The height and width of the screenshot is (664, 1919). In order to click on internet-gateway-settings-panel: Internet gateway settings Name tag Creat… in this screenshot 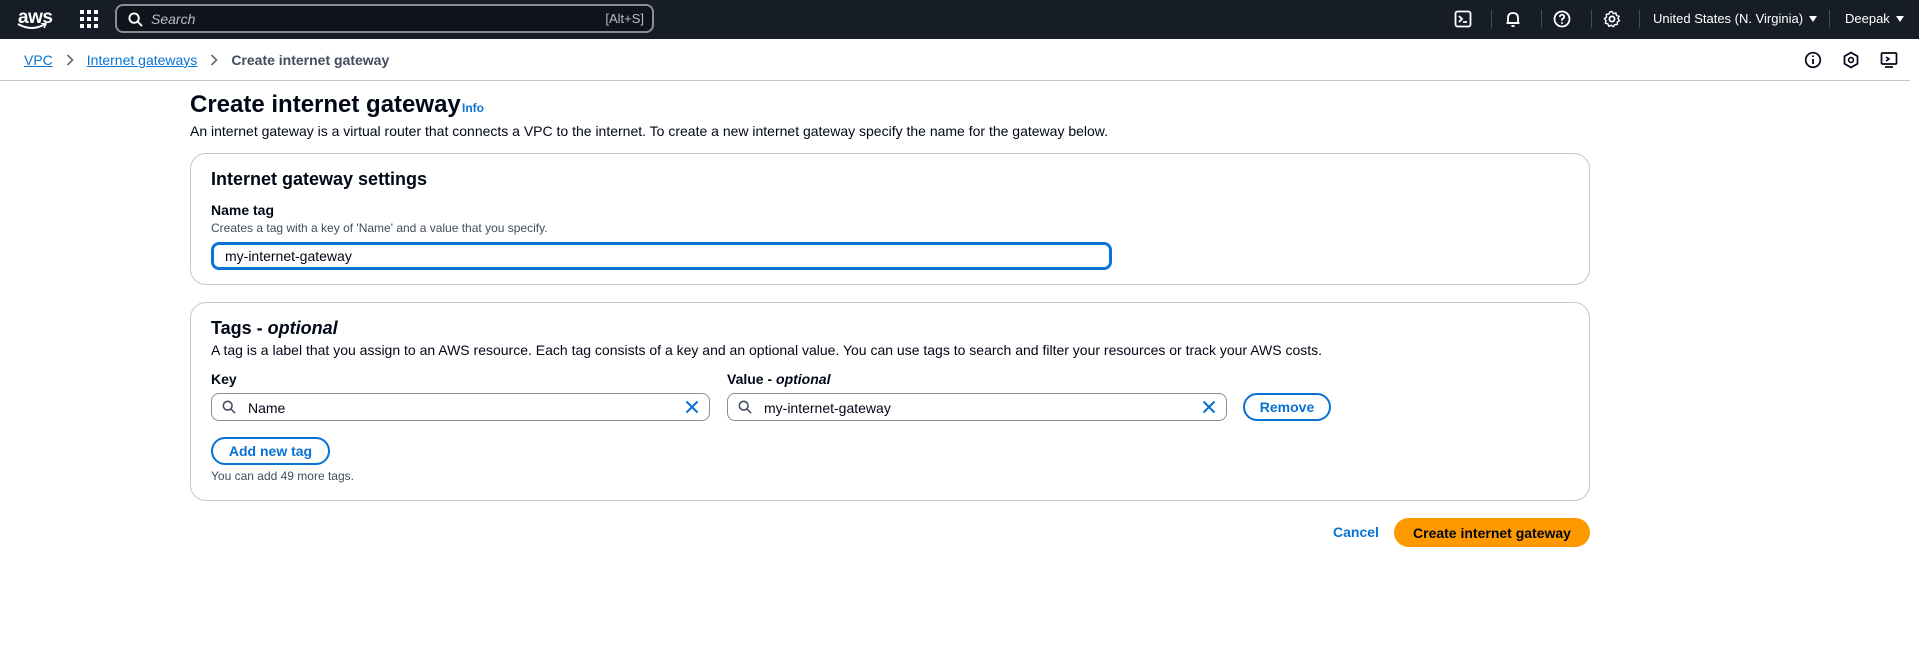, I will do `click(890, 219)`.